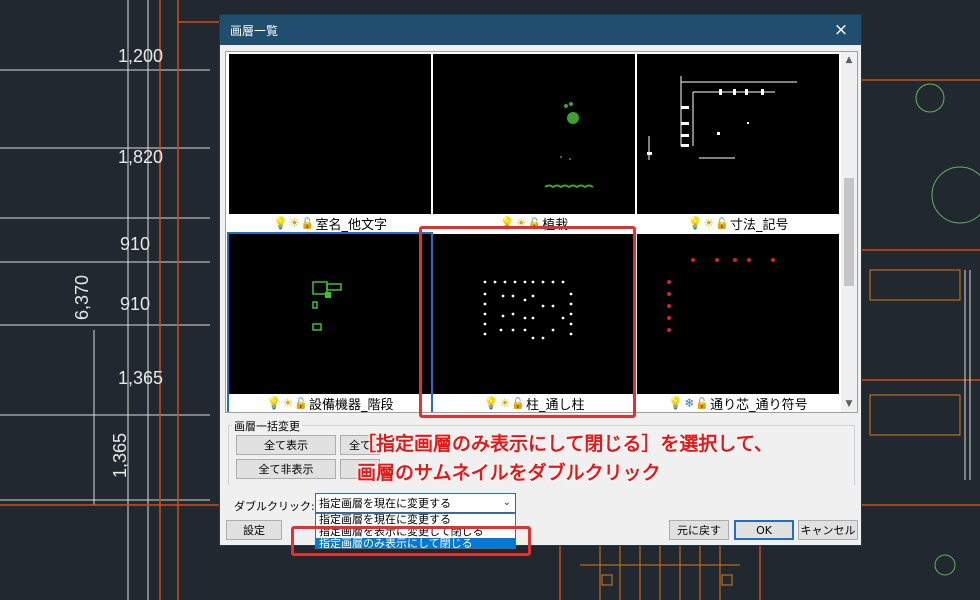 The image size is (980, 600). I want to click on thumbnail-caption: 💡 ☀ 🔓 寸法_記号, so click(738, 223).